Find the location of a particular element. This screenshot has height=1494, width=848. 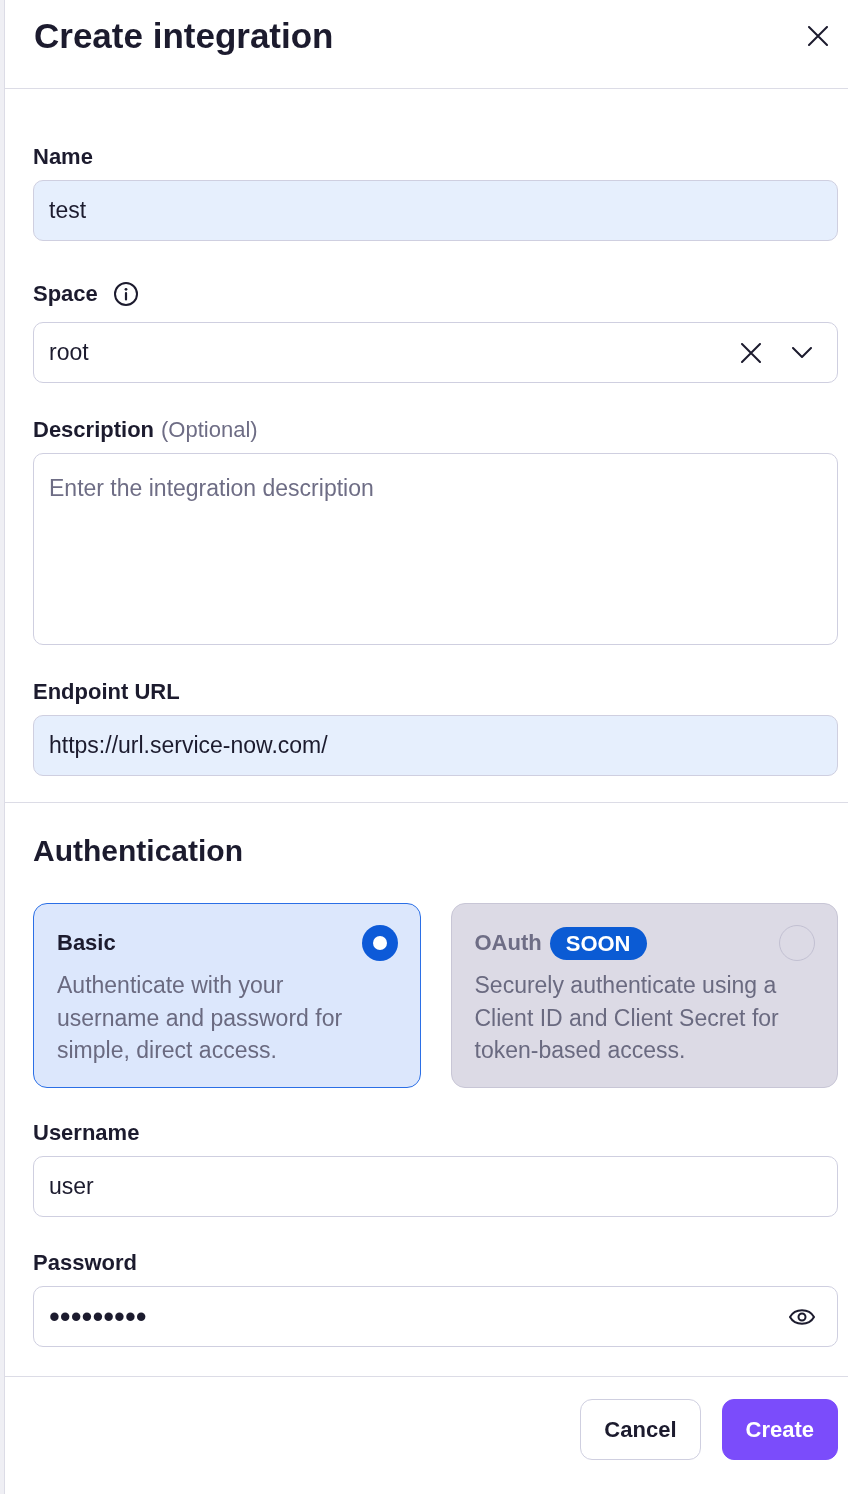

text-input: user is located at coordinates (435, 1186).